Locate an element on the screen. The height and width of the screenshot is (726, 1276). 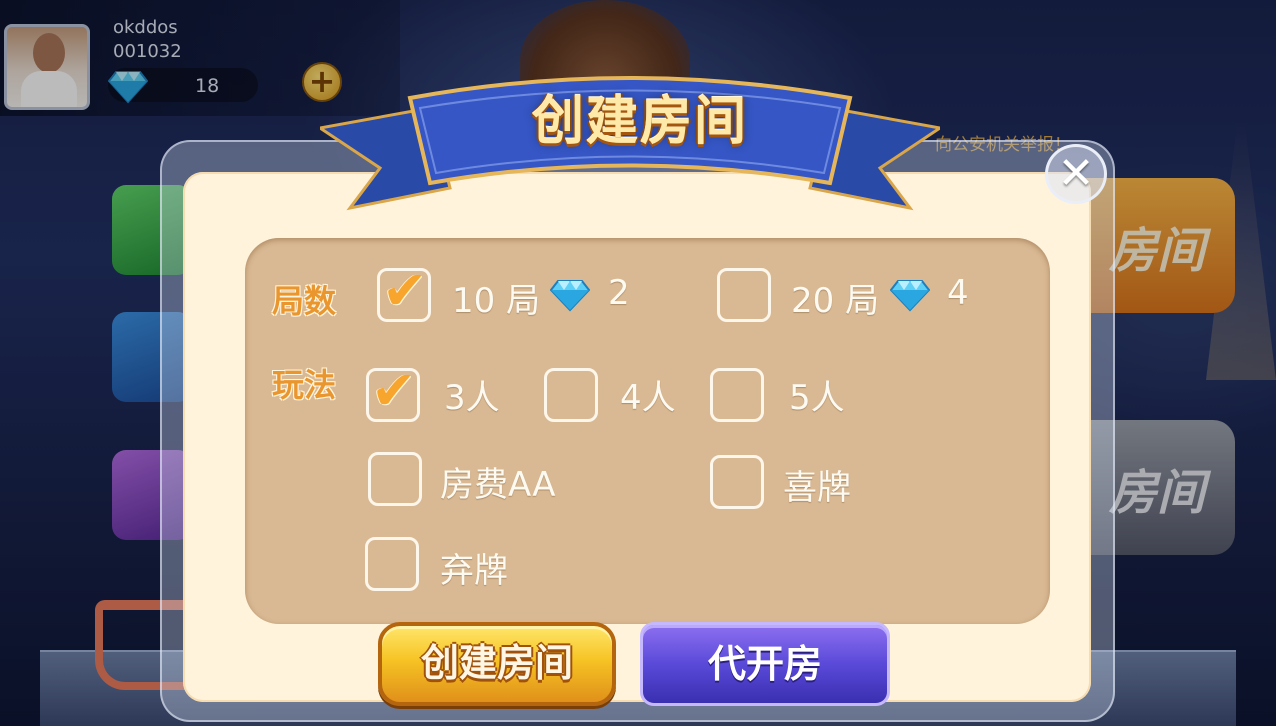
xipai-label: 喜牌 is located at coordinates (817, 488).